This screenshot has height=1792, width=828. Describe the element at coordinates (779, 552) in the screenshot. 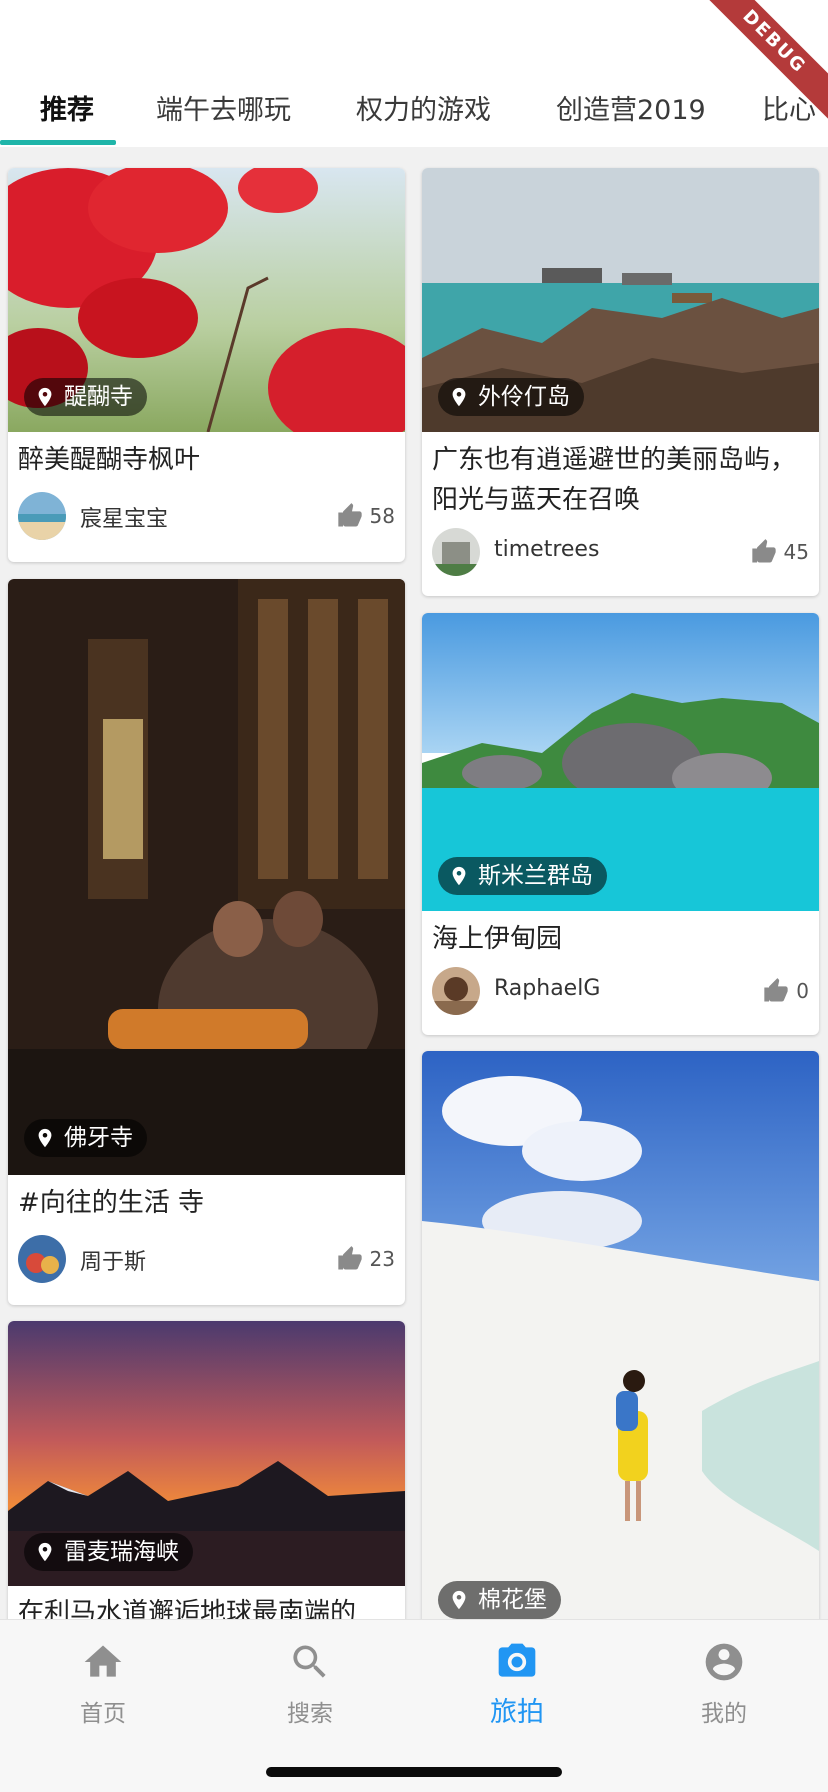

I see `like-count: 45` at that location.